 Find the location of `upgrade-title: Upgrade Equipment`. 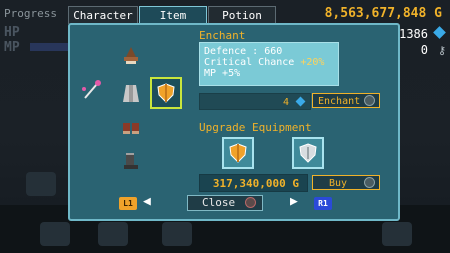

upgrade-title: Upgrade Equipment is located at coordinates (255, 127).